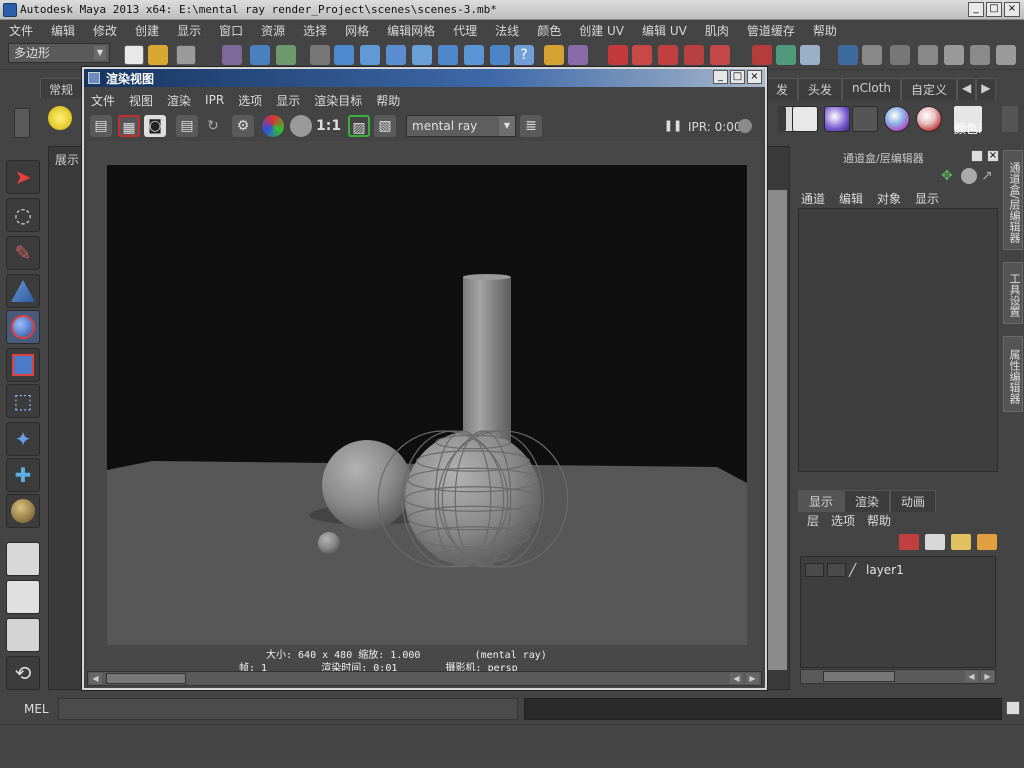  I want to click on render-view-title-bar: 渲染视图 _ □ ×, so click(424, 78).